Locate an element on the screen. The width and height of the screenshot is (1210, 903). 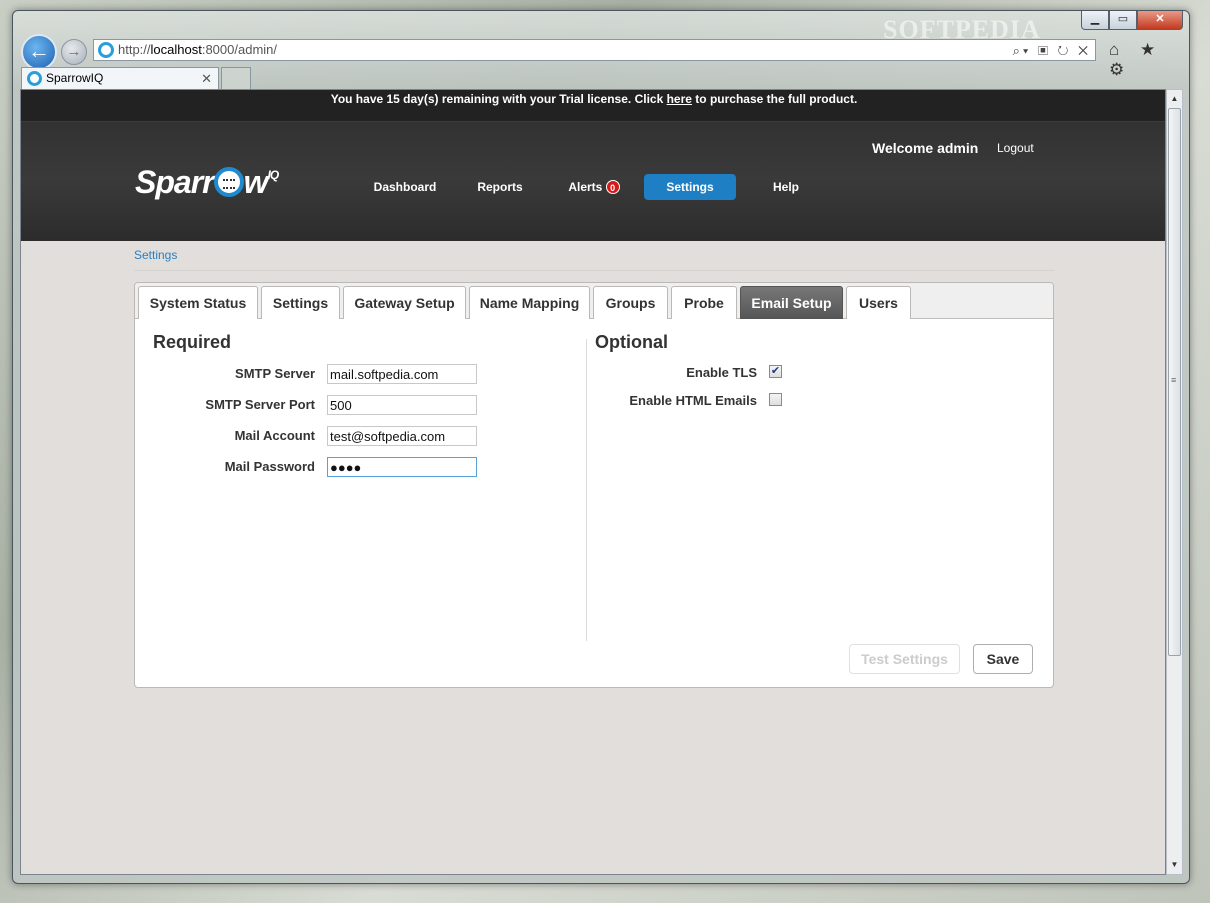
required-section-title: Required is located at coordinates (192, 342).